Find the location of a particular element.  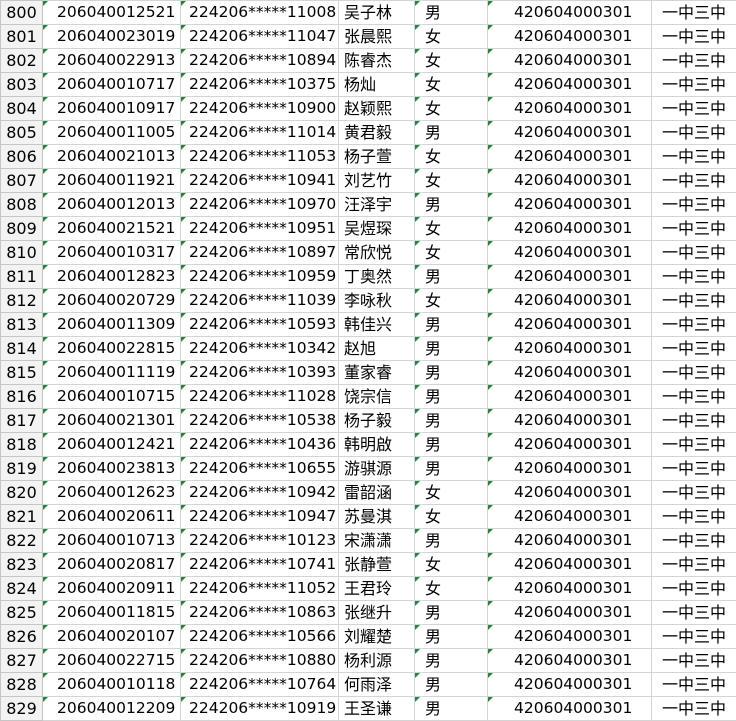

name-cell: 张继升 is located at coordinates (376, 612).